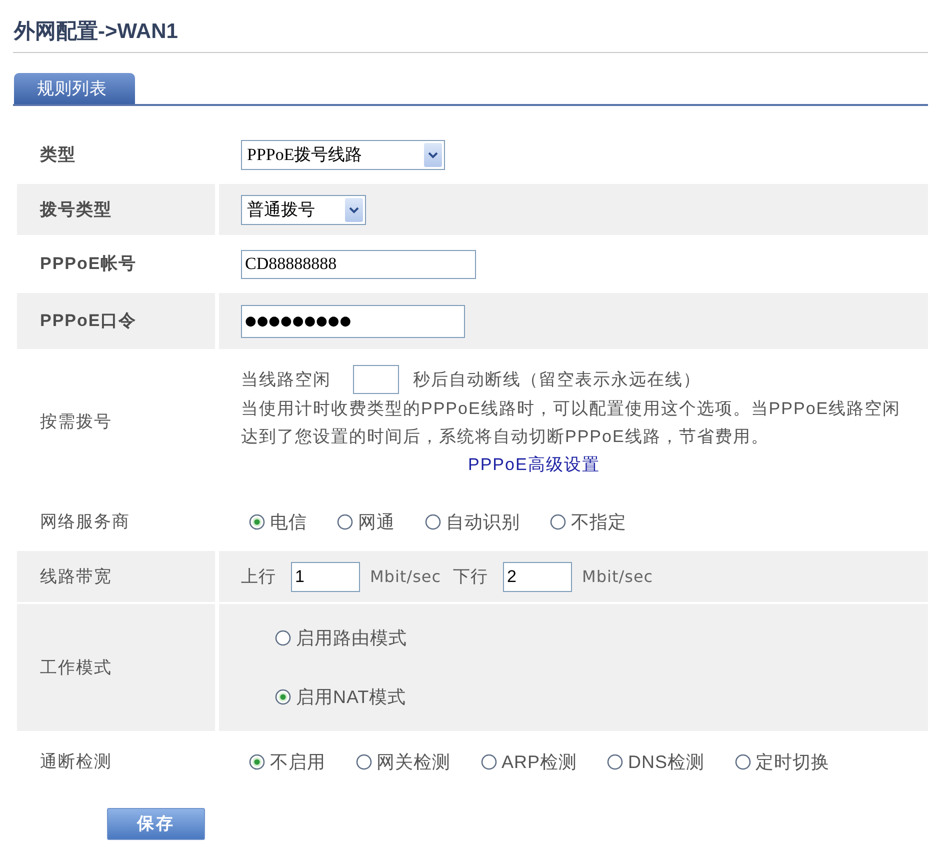 The height and width of the screenshot is (845, 950). Describe the element at coordinates (76, 422) in the screenshot. I see `field-label: 按需拨号` at that location.